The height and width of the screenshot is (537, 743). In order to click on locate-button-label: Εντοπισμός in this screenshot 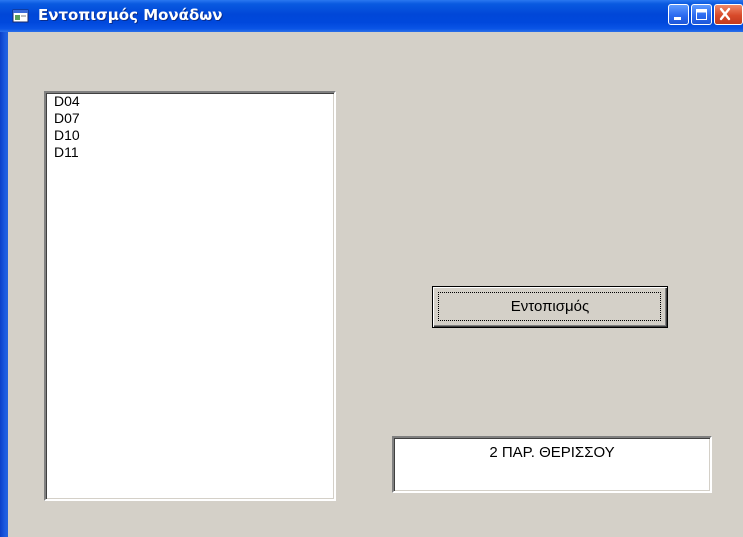, I will do `click(550, 306)`.